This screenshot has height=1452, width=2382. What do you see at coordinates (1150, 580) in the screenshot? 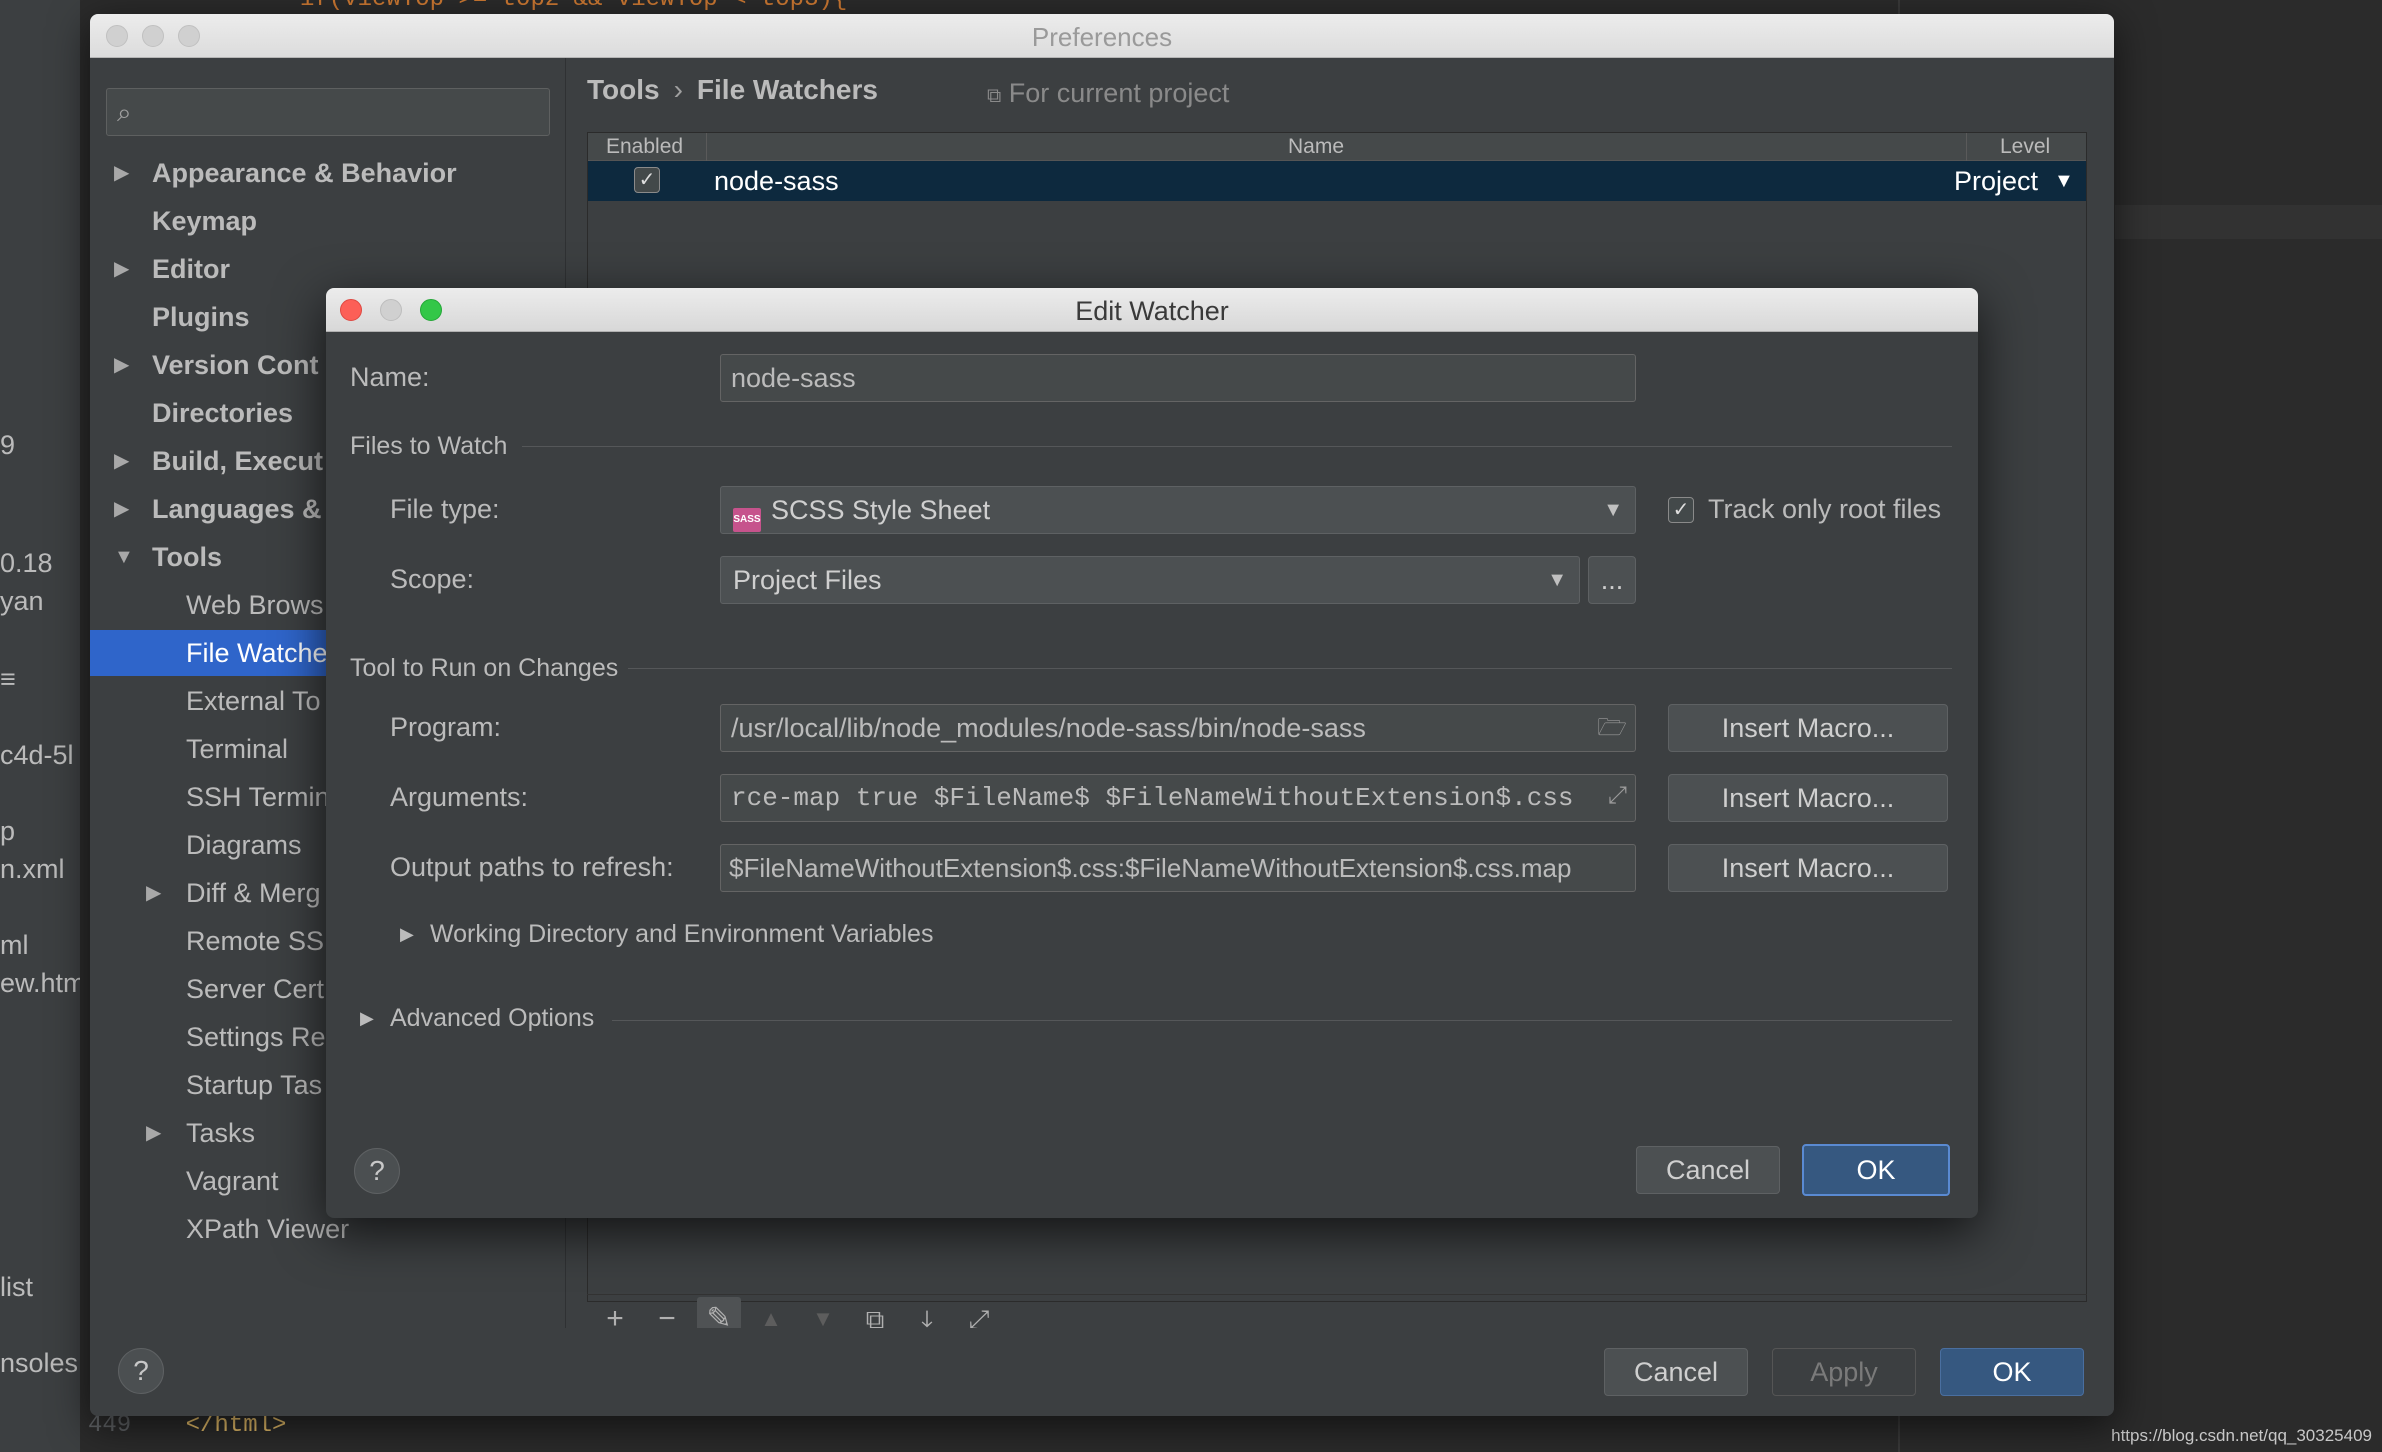
I see `scope-dropdown: Project Files ▼` at bounding box center [1150, 580].